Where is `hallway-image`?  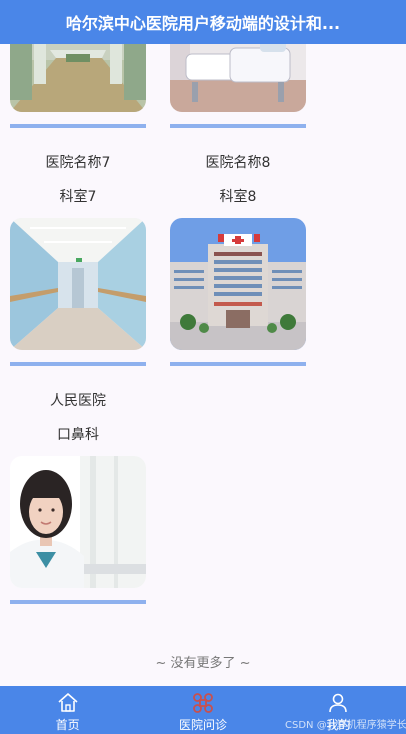 hallway-image is located at coordinates (78, 284).